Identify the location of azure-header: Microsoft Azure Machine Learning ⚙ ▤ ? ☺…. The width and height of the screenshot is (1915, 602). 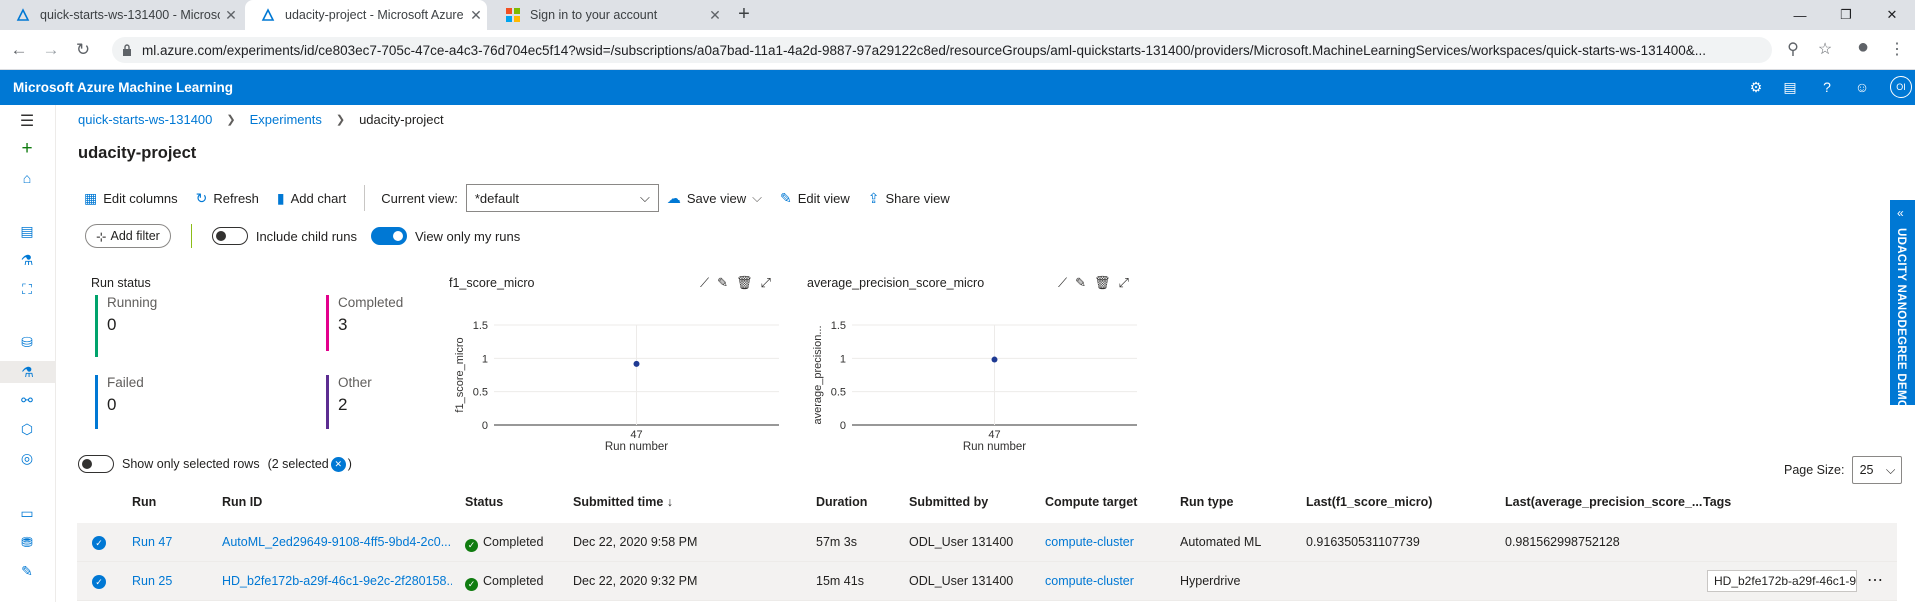
(957, 87).